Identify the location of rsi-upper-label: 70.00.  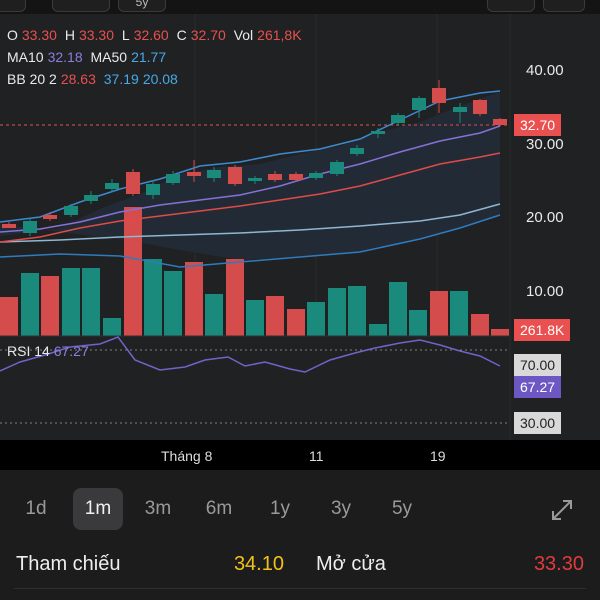
(538, 365).